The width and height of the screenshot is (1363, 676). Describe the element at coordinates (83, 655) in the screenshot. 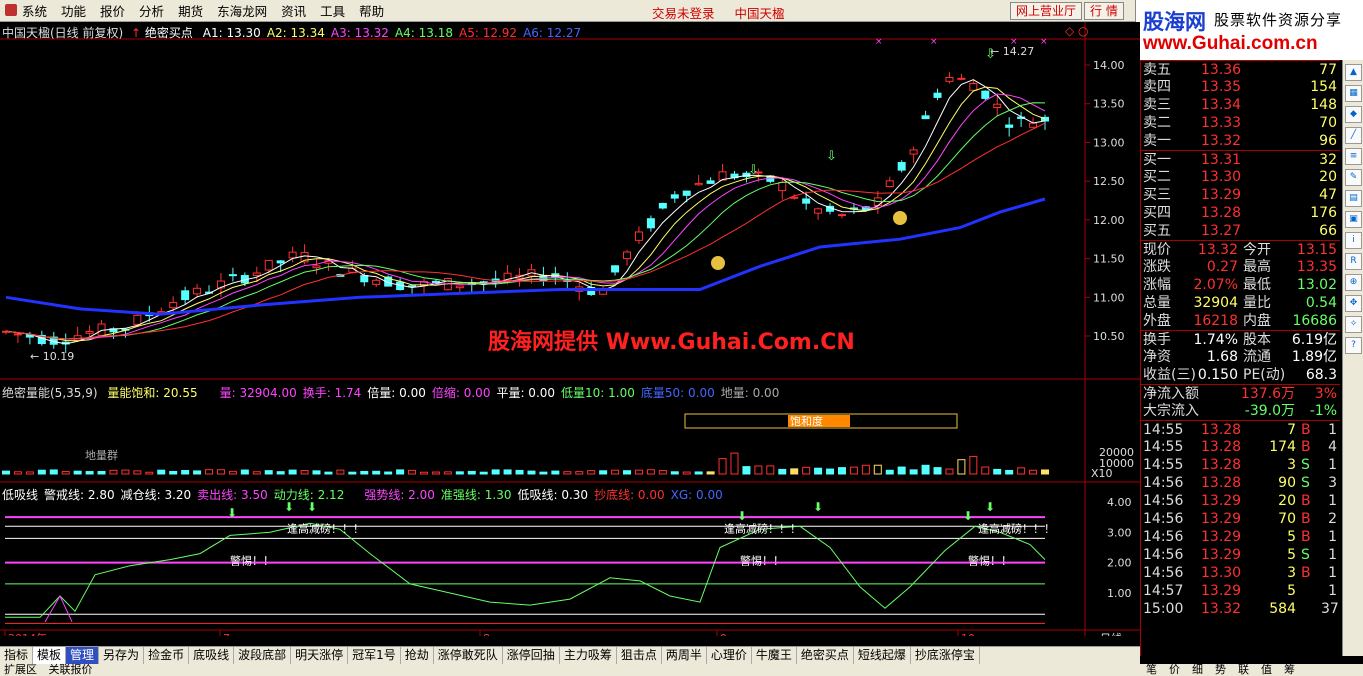

I see `indicator-tab: 管理` at that location.